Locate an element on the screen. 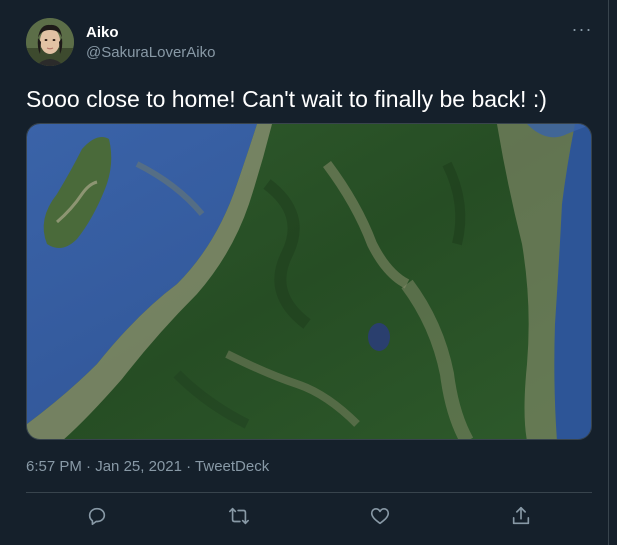 This screenshot has height=545, width=617. divider is located at coordinates (309, 492).